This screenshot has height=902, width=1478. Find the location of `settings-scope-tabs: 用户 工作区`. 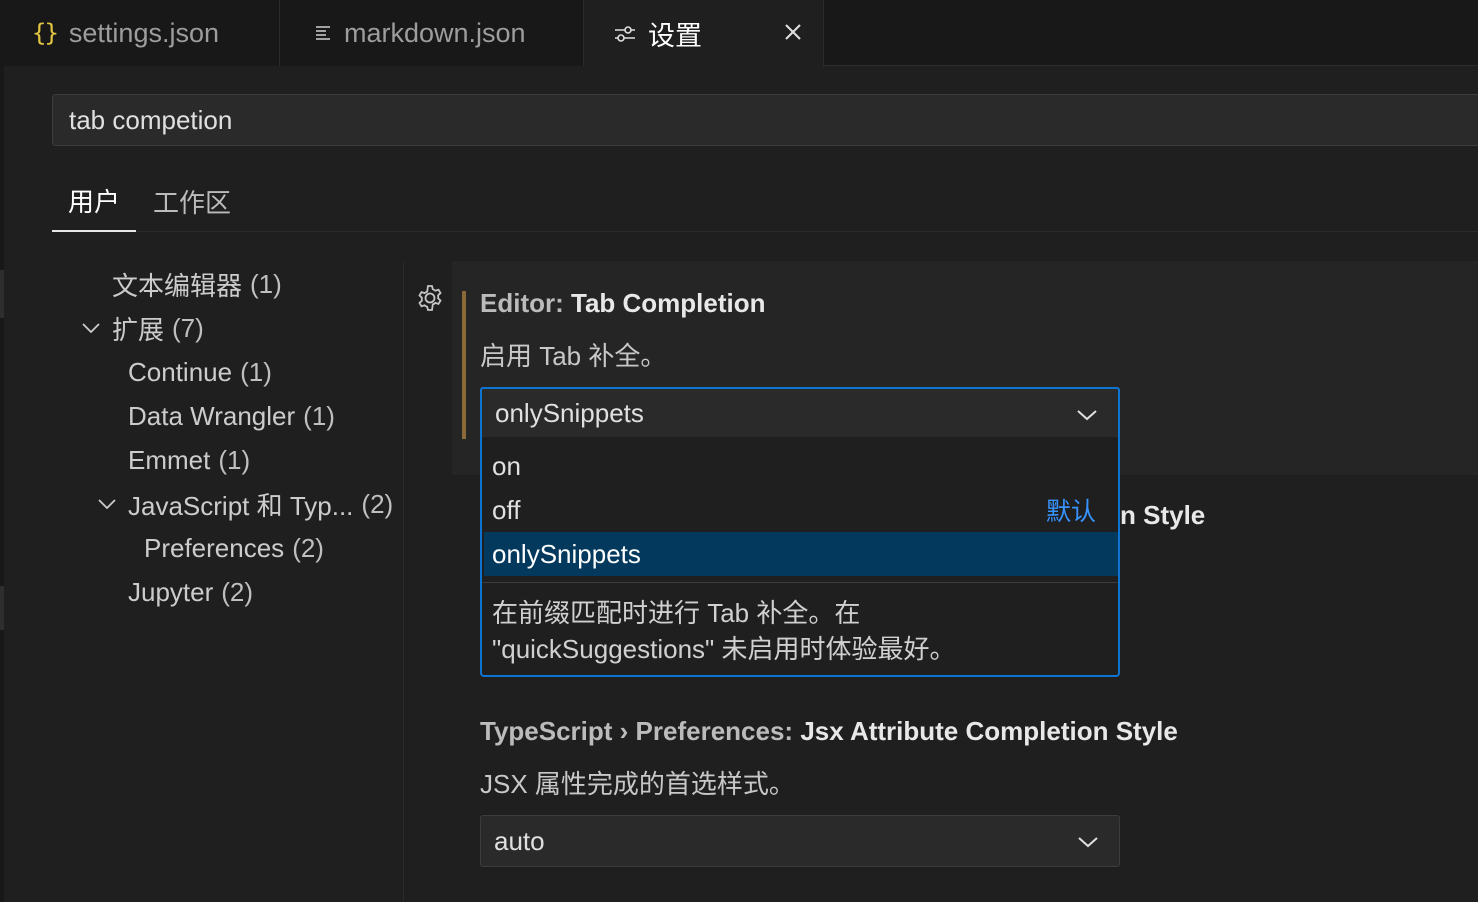

settings-scope-tabs: 用户 工作区 is located at coordinates (765, 201).